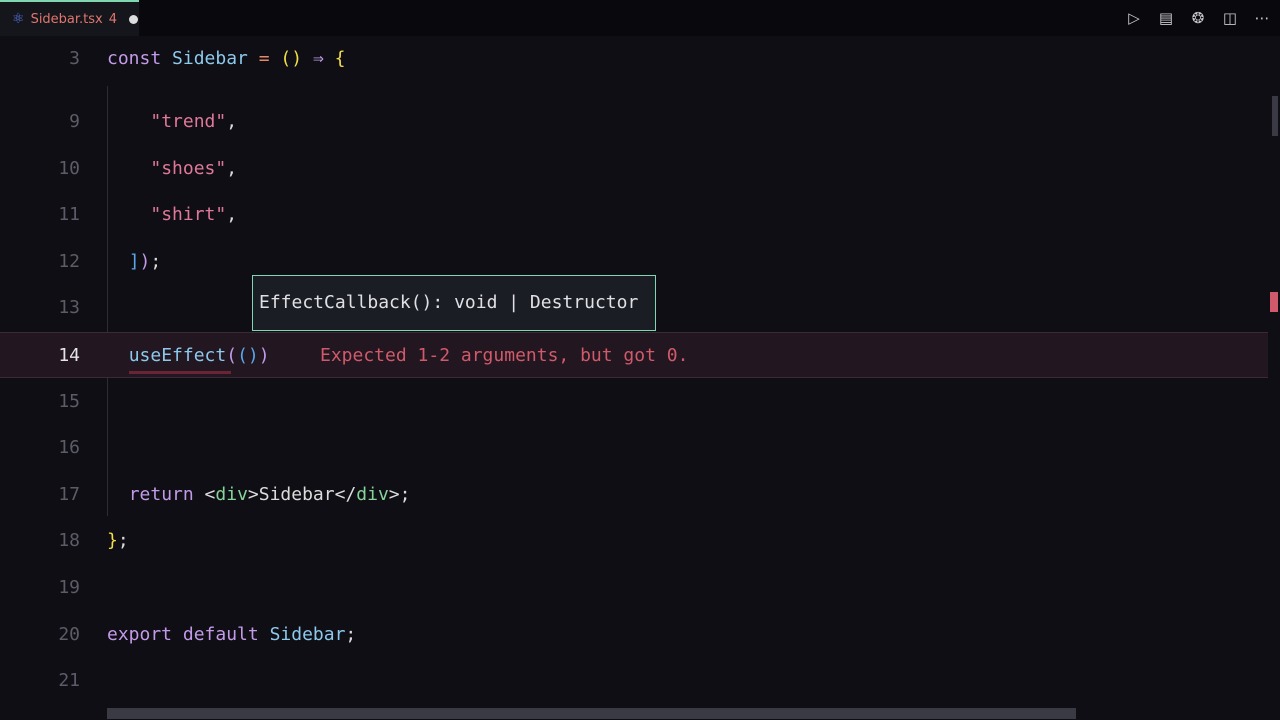  I want to click on code-token: const, so click(140, 58).